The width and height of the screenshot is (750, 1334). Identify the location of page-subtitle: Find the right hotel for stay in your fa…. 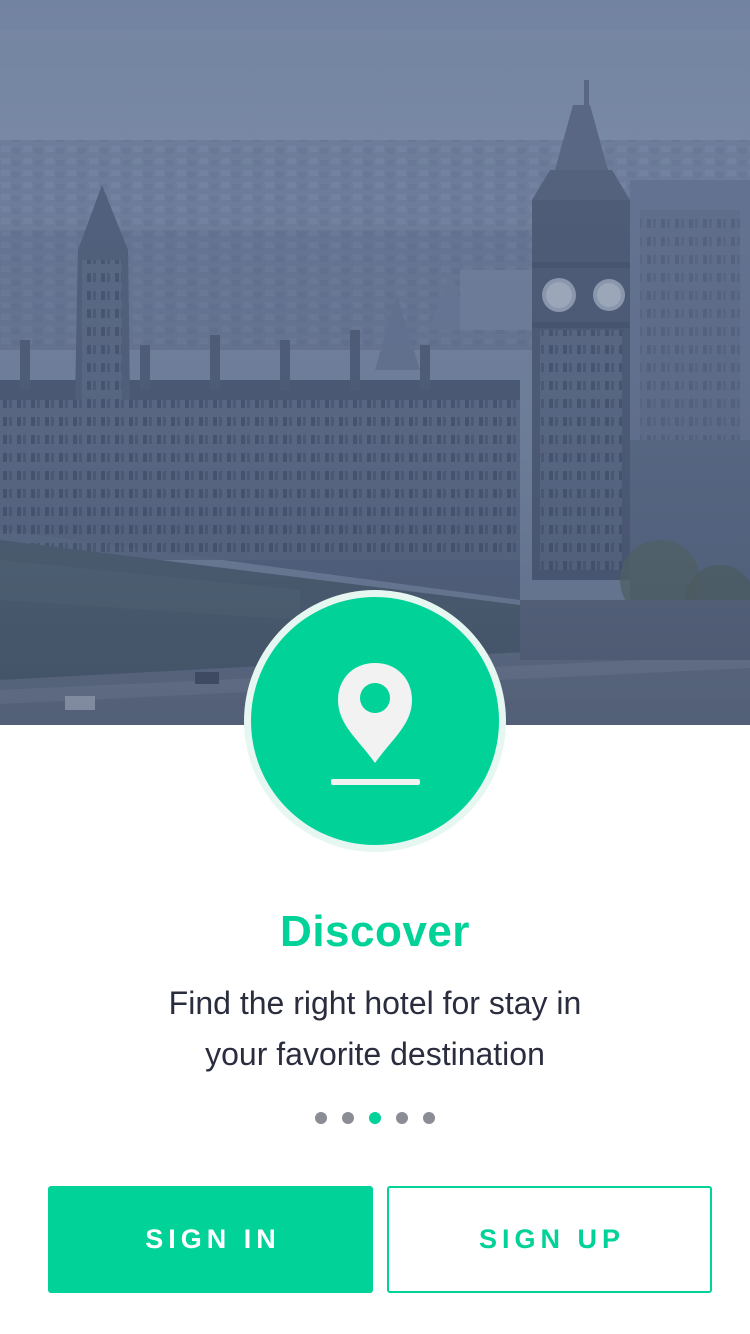
(375, 1029).